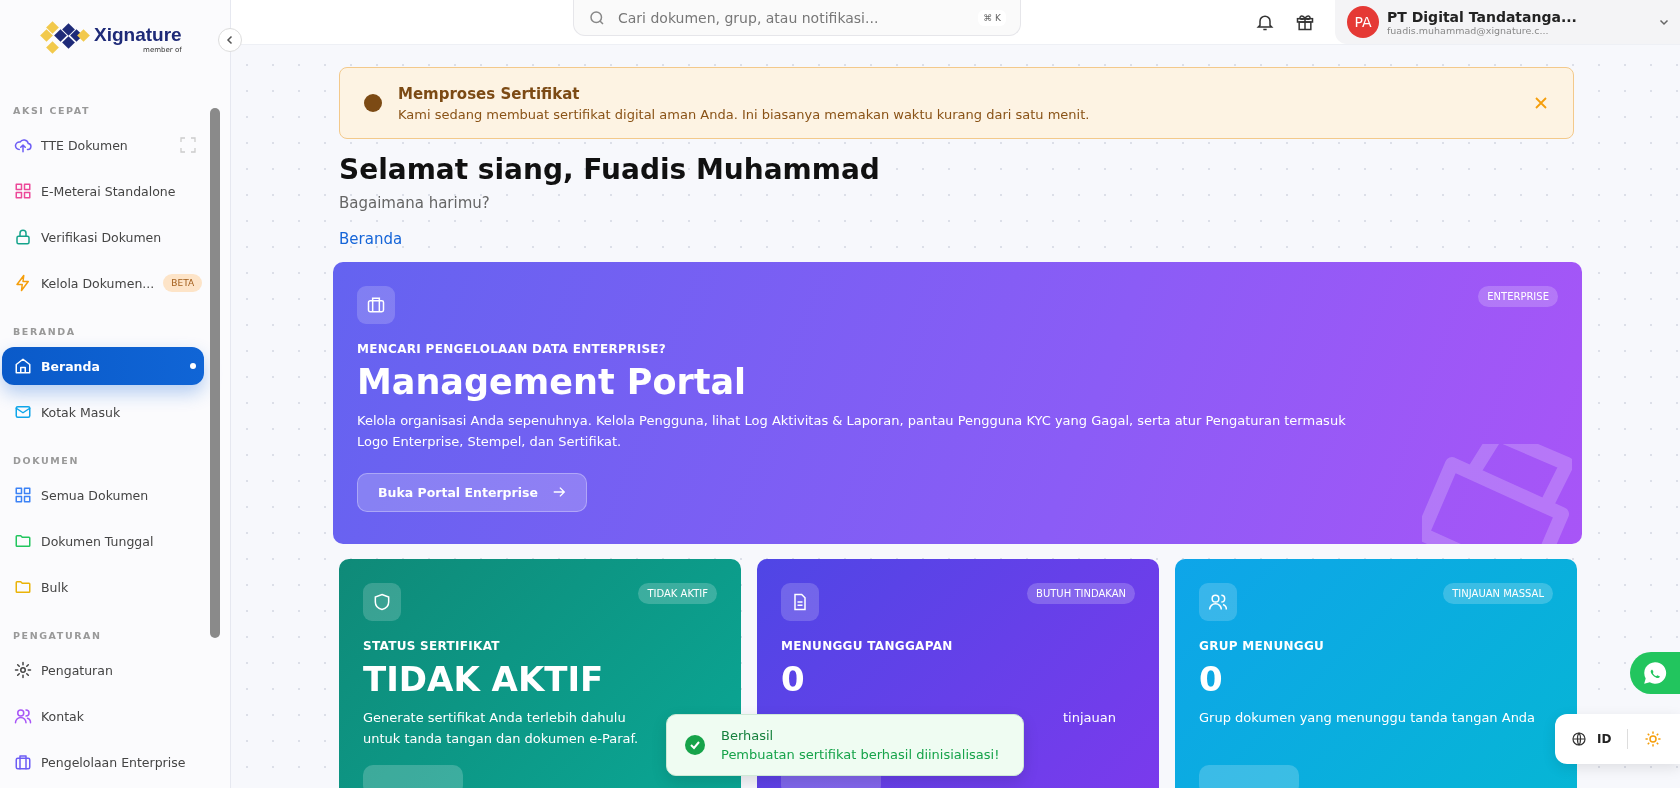  I want to click on card-label: GRUP MENUNGGU, so click(1262, 646).